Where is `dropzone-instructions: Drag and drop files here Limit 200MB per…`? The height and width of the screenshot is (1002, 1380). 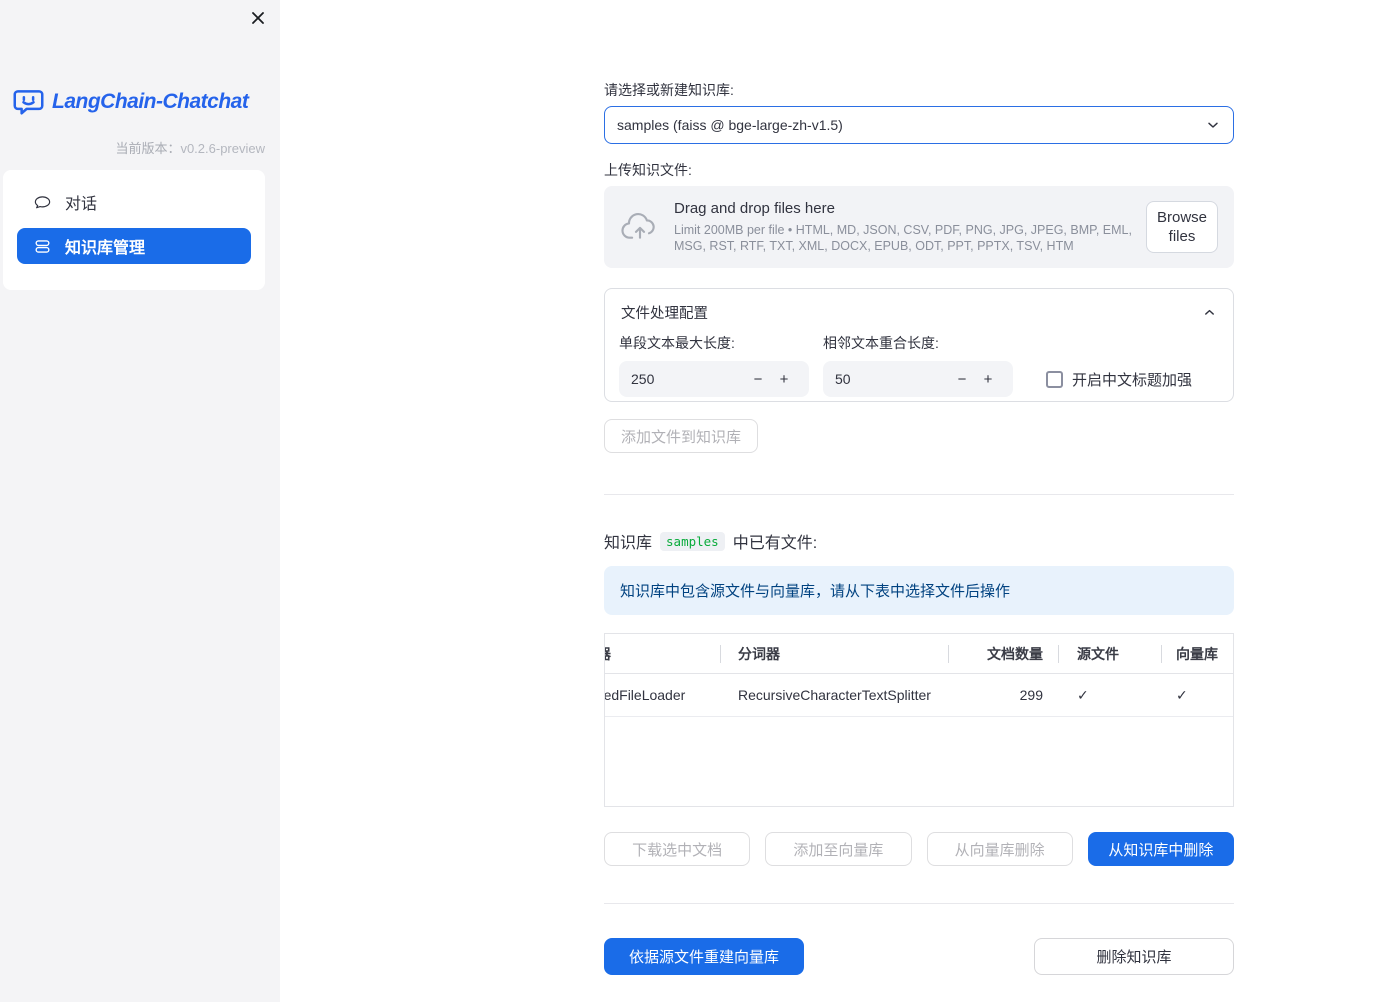
dropzone-instructions: Drag and drop files here Limit 200MB per… is located at coordinates (903, 227).